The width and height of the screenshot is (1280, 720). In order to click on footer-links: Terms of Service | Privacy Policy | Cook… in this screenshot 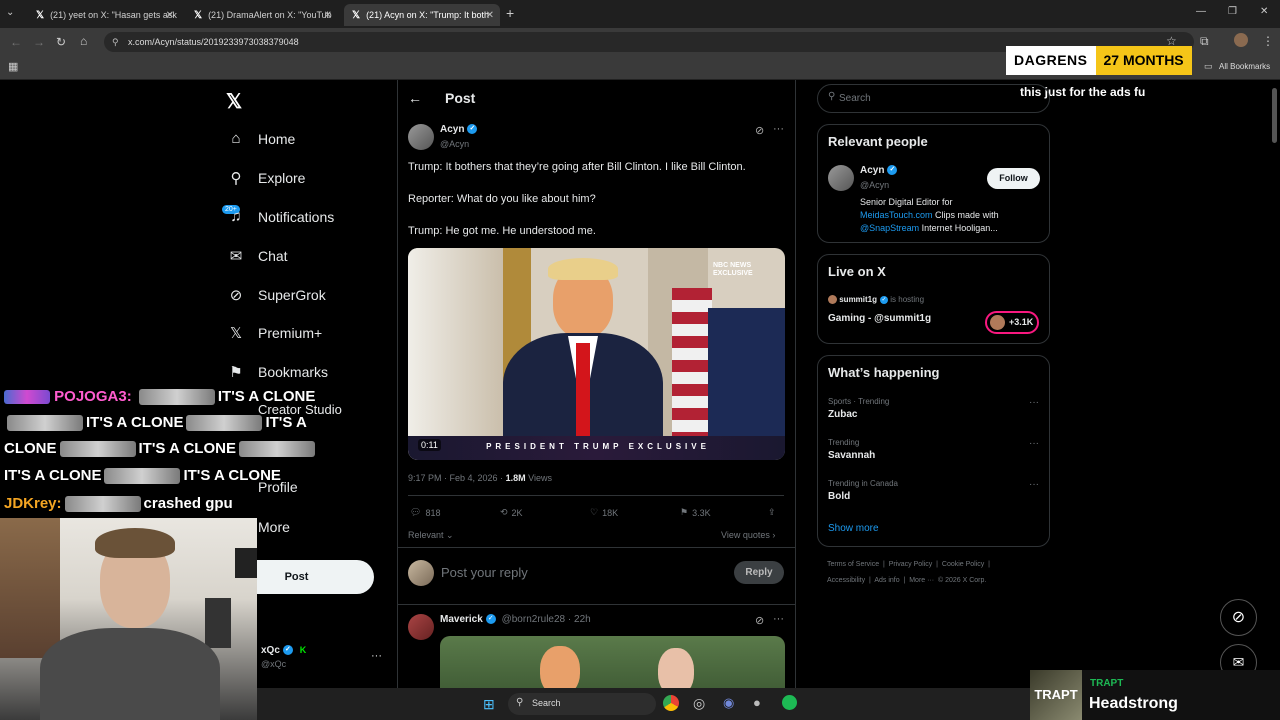, I will do `click(908, 564)`.